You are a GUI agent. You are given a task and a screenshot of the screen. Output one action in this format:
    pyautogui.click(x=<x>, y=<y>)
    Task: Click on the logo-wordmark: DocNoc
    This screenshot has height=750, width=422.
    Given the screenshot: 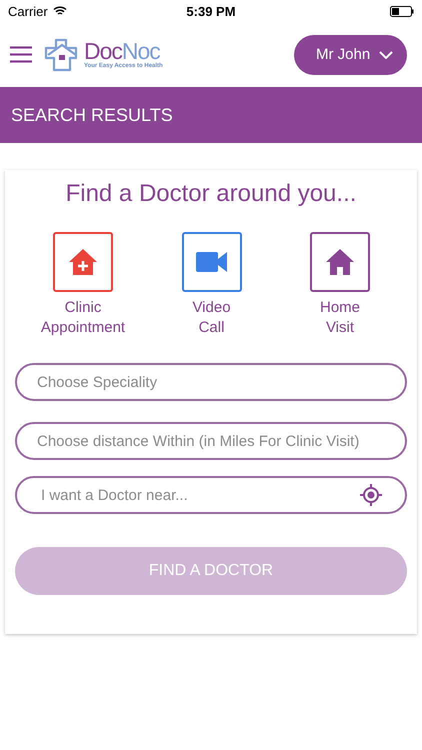 What is the action you would take?
    pyautogui.click(x=122, y=51)
    